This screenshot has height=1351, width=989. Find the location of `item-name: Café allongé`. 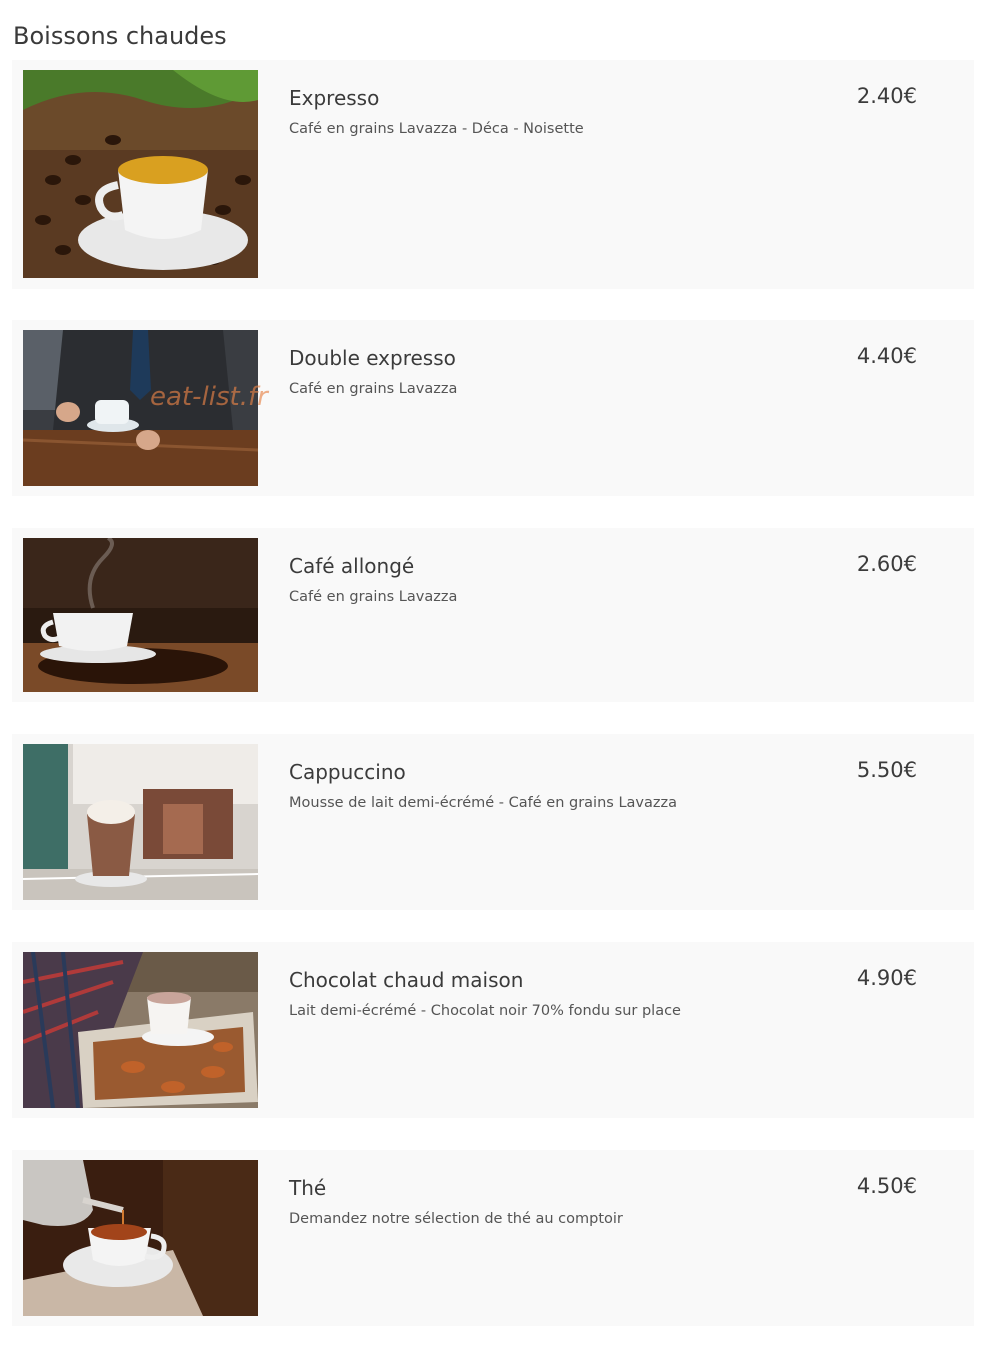

item-name: Café allongé is located at coordinates (352, 566).